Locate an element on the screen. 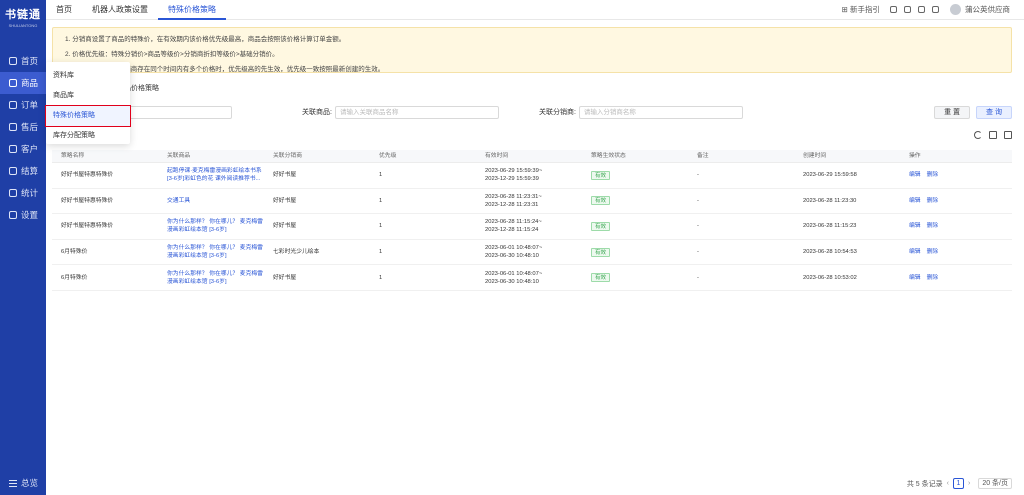 Image resolution: width=1024 pixels, height=495 pixels. submenu-item-library: 资料库 is located at coordinates (88, 76).